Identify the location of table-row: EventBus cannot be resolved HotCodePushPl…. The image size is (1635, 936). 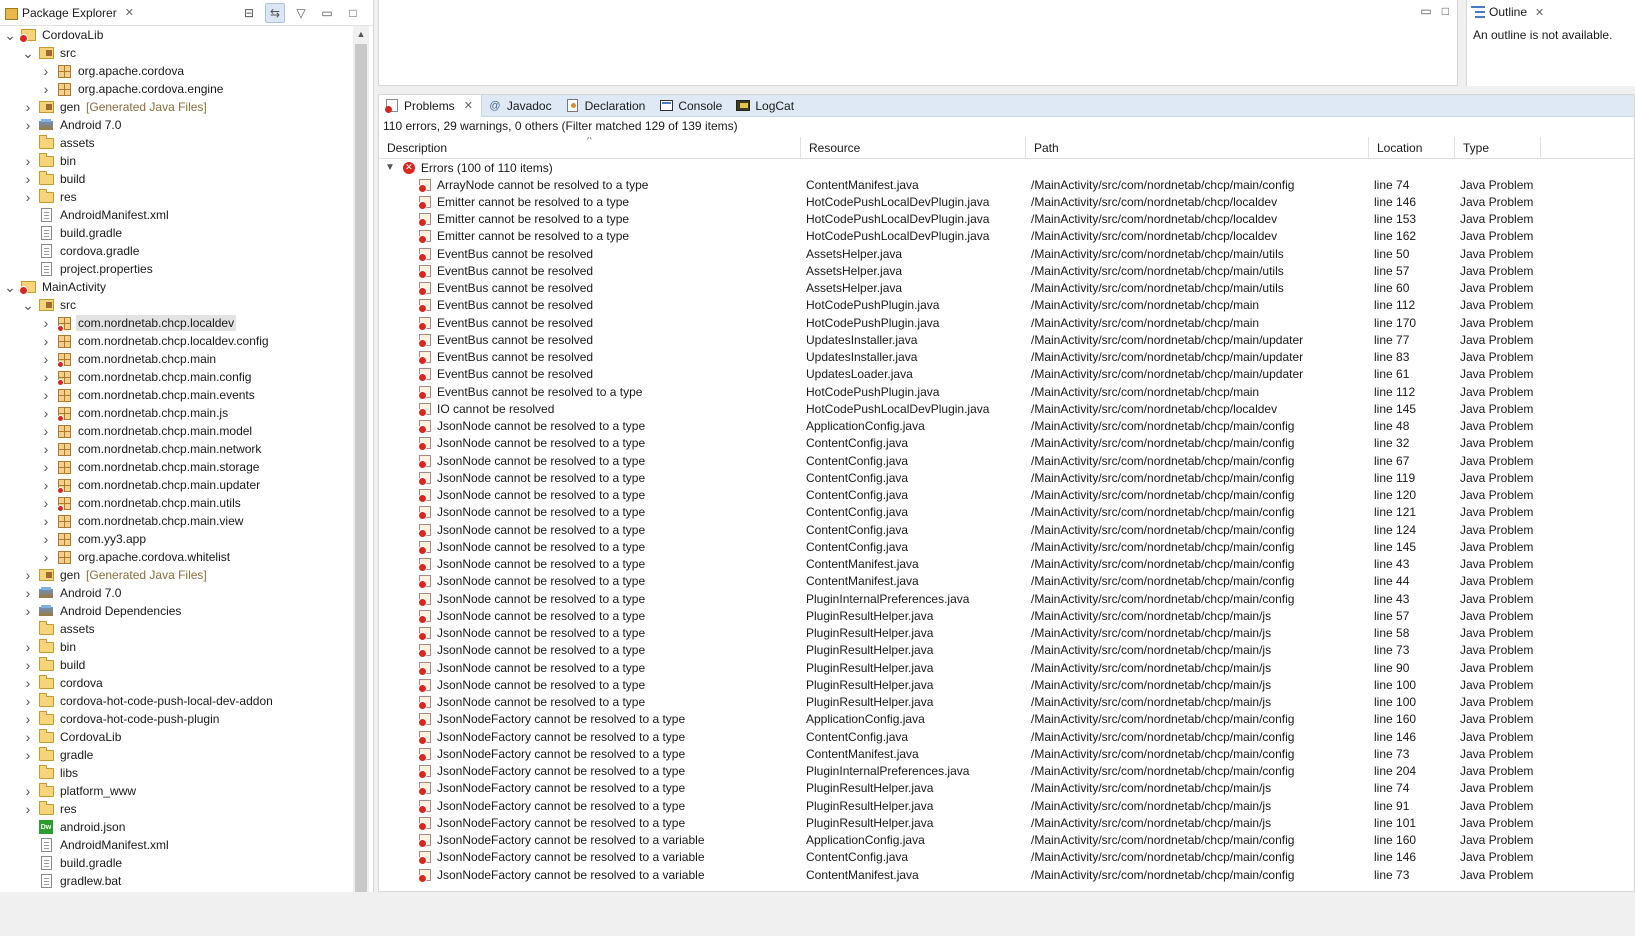
(1006, 305).